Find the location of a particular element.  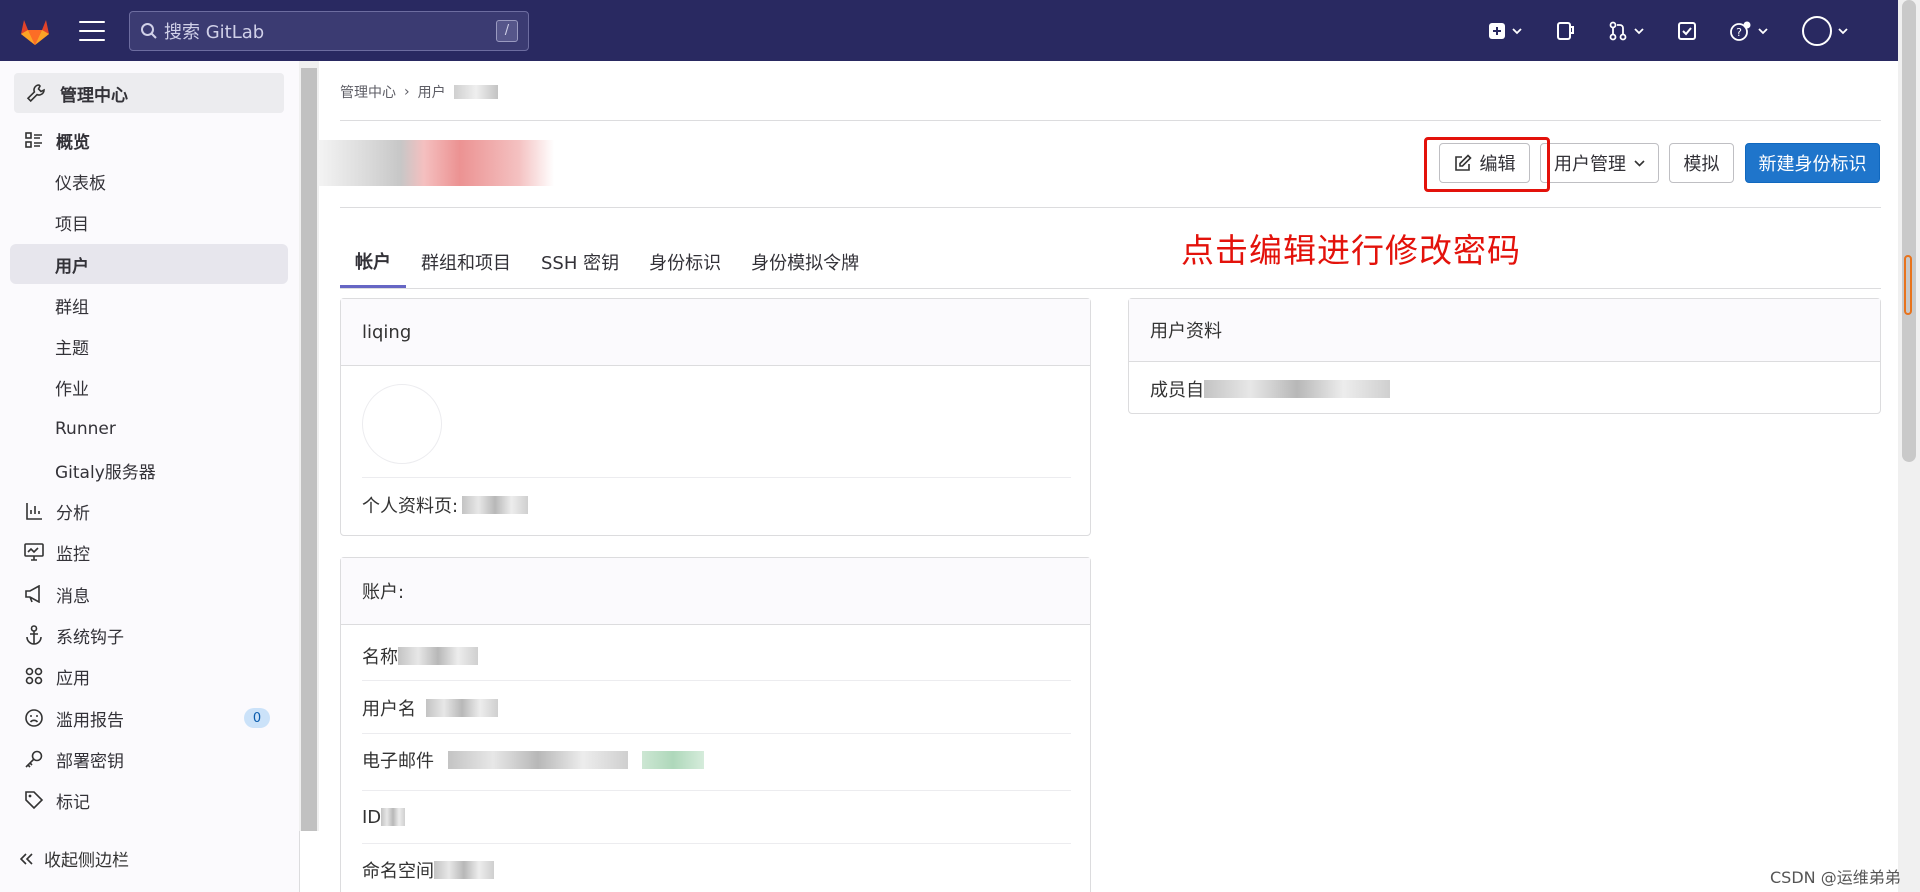

username: liqing is located at coordinates (387, 332).